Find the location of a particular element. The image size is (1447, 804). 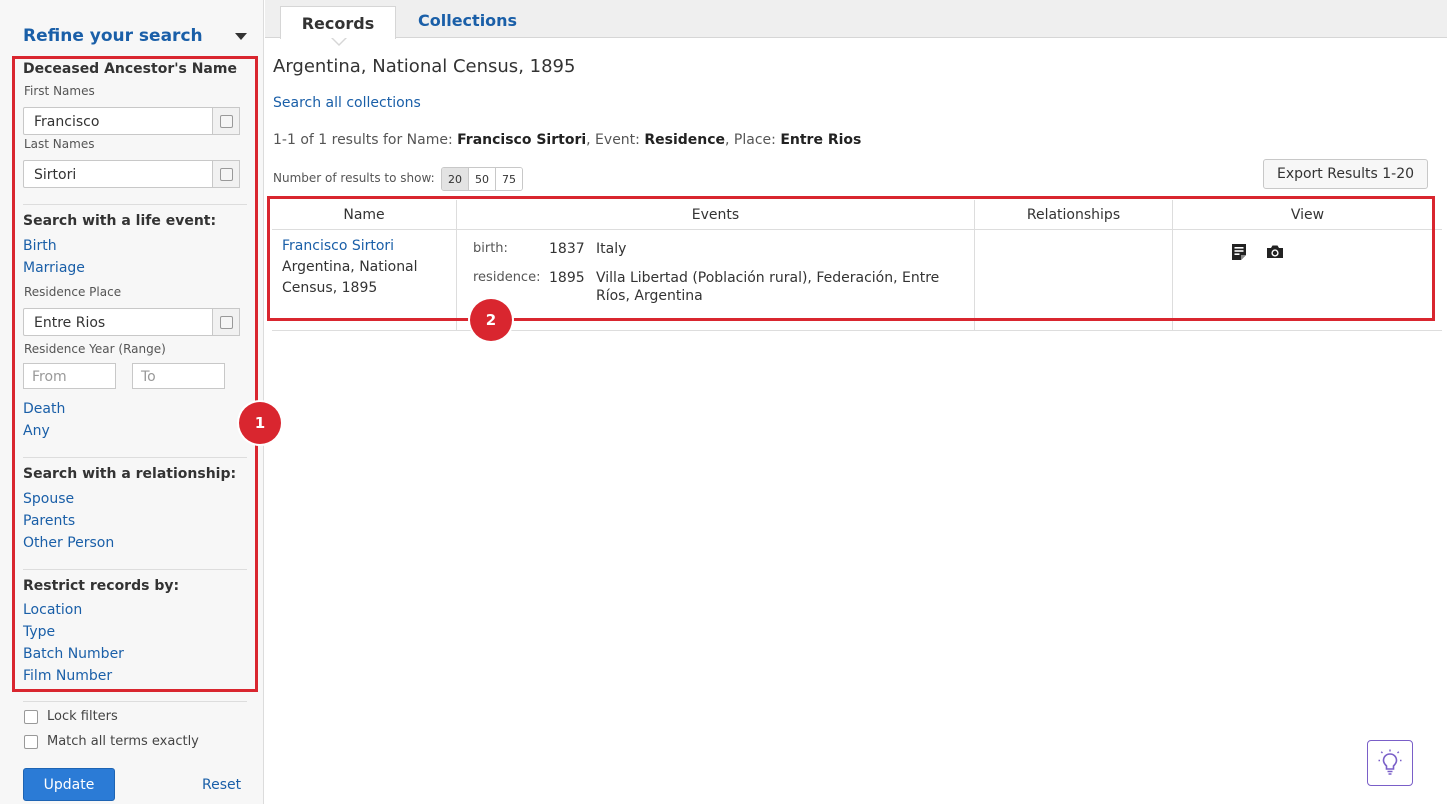

num-results-label: Number of results to show: is located at coordinates (354, 178).